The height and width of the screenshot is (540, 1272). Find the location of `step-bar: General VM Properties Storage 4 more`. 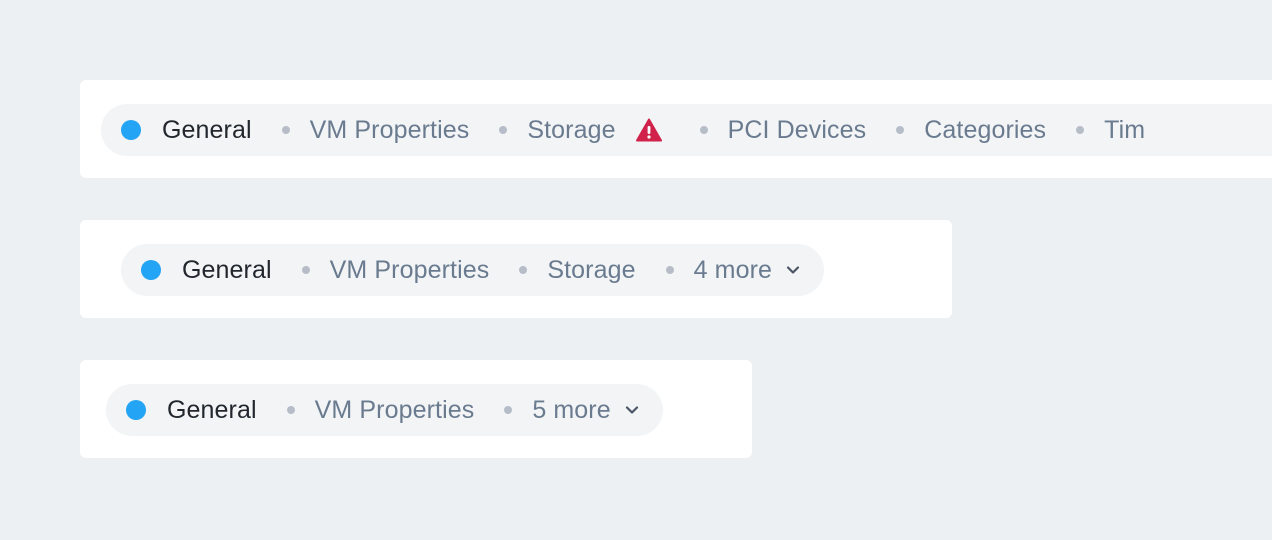

step-bar: General VM Properties Storage 4 more is located at coordinates (473, 270).